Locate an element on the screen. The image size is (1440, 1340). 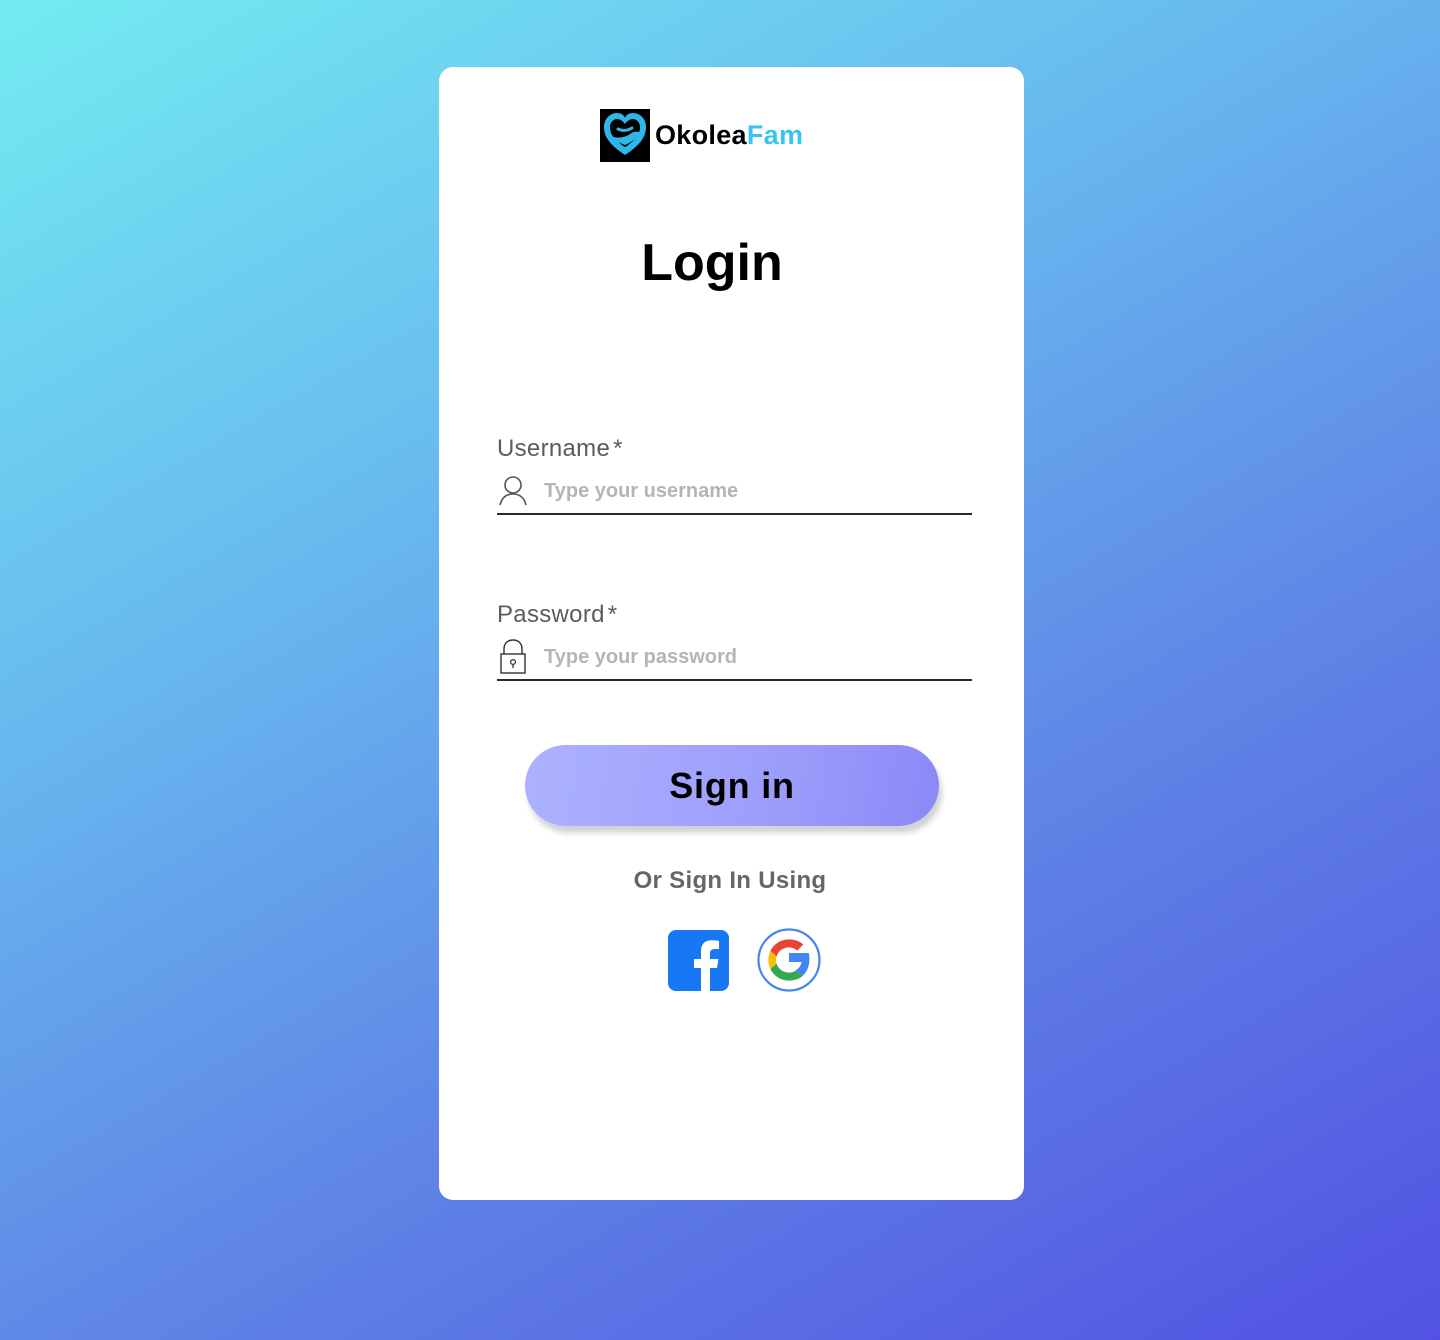
brand: OkoleaFam is located at coordinates (701, 135).